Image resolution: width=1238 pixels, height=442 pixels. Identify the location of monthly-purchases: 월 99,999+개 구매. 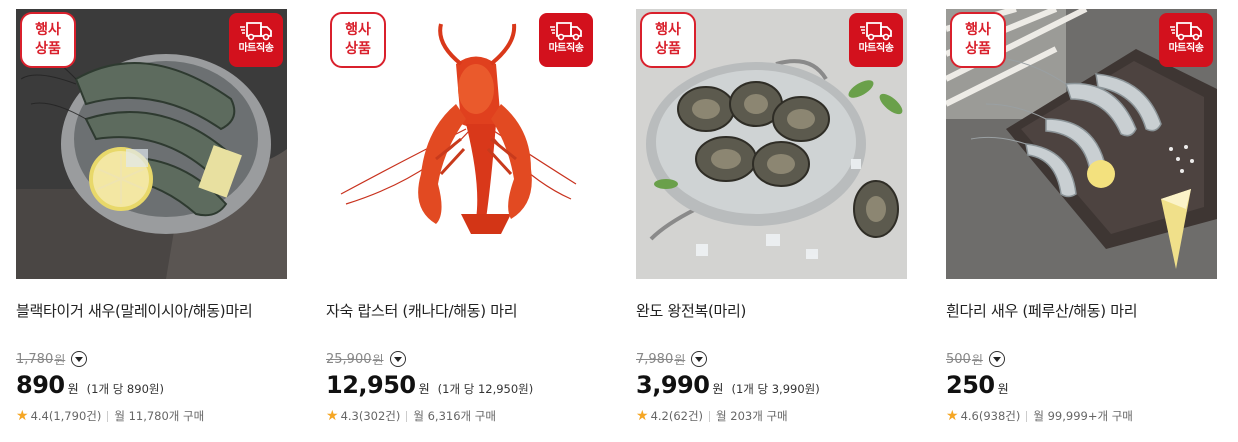
(1083, 416).